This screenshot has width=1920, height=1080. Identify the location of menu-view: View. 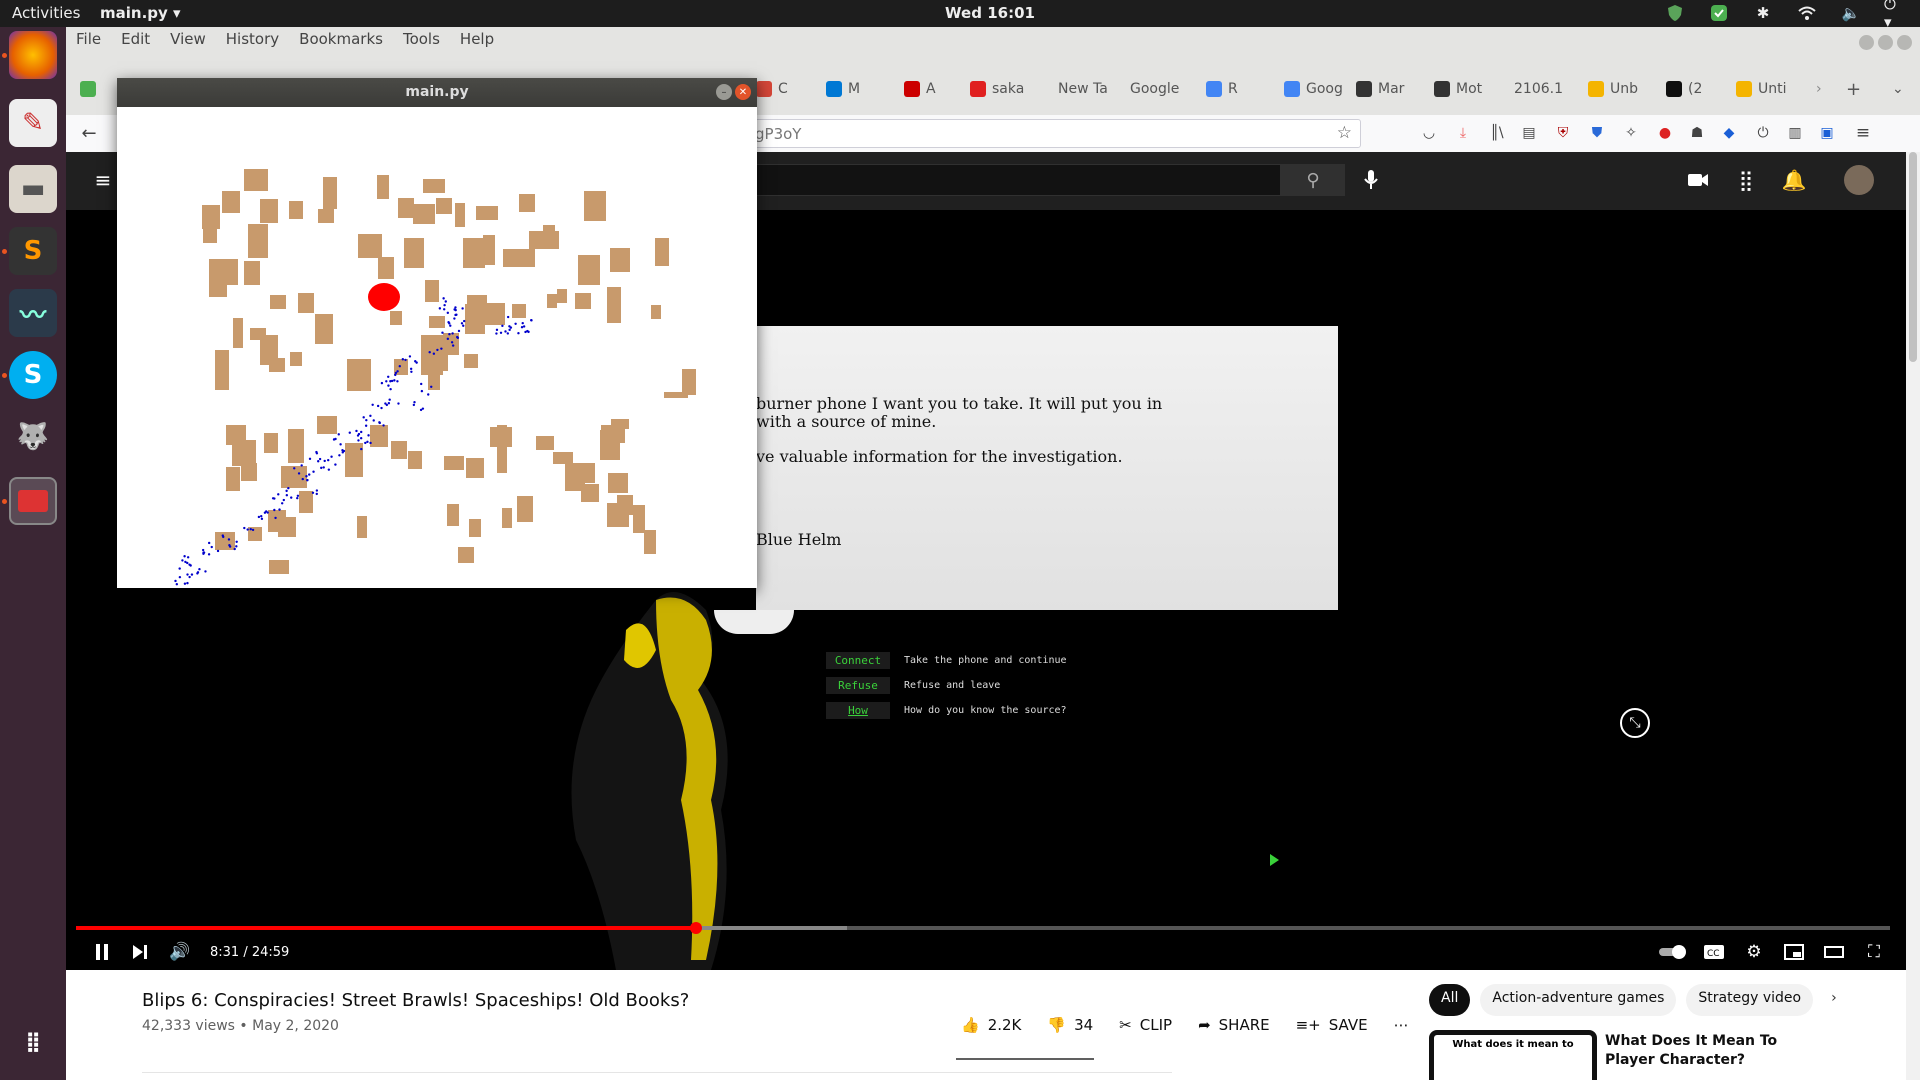
(188, 39).